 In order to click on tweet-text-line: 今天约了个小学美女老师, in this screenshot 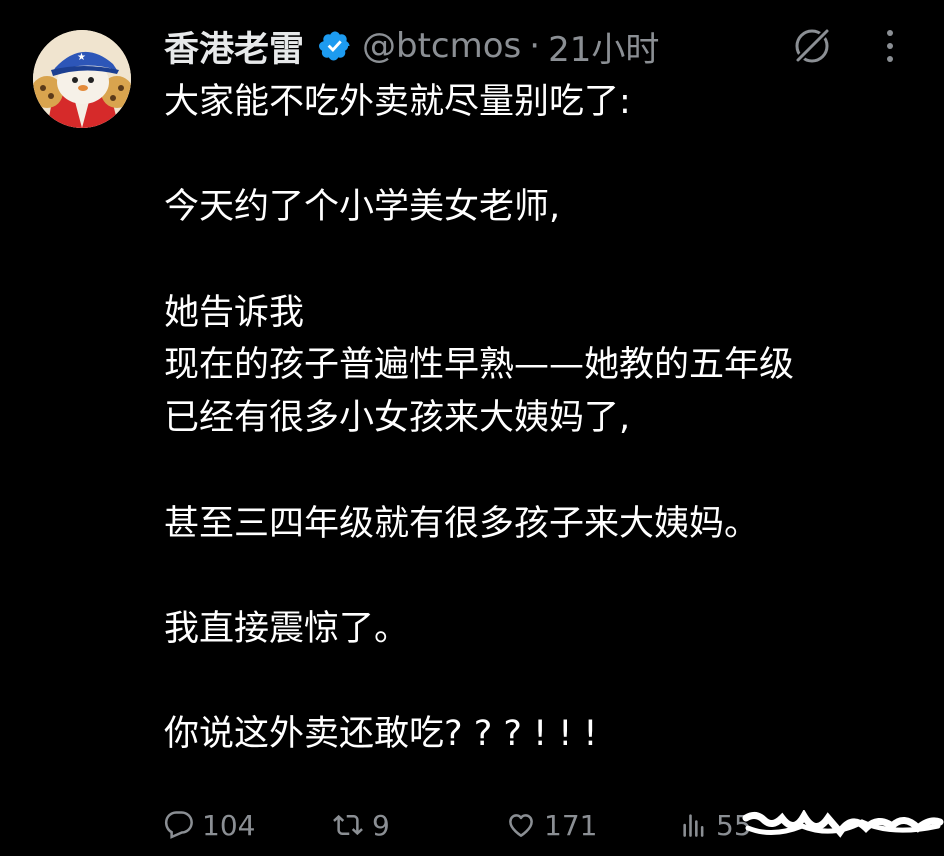, I will do `click(362, 207)`.